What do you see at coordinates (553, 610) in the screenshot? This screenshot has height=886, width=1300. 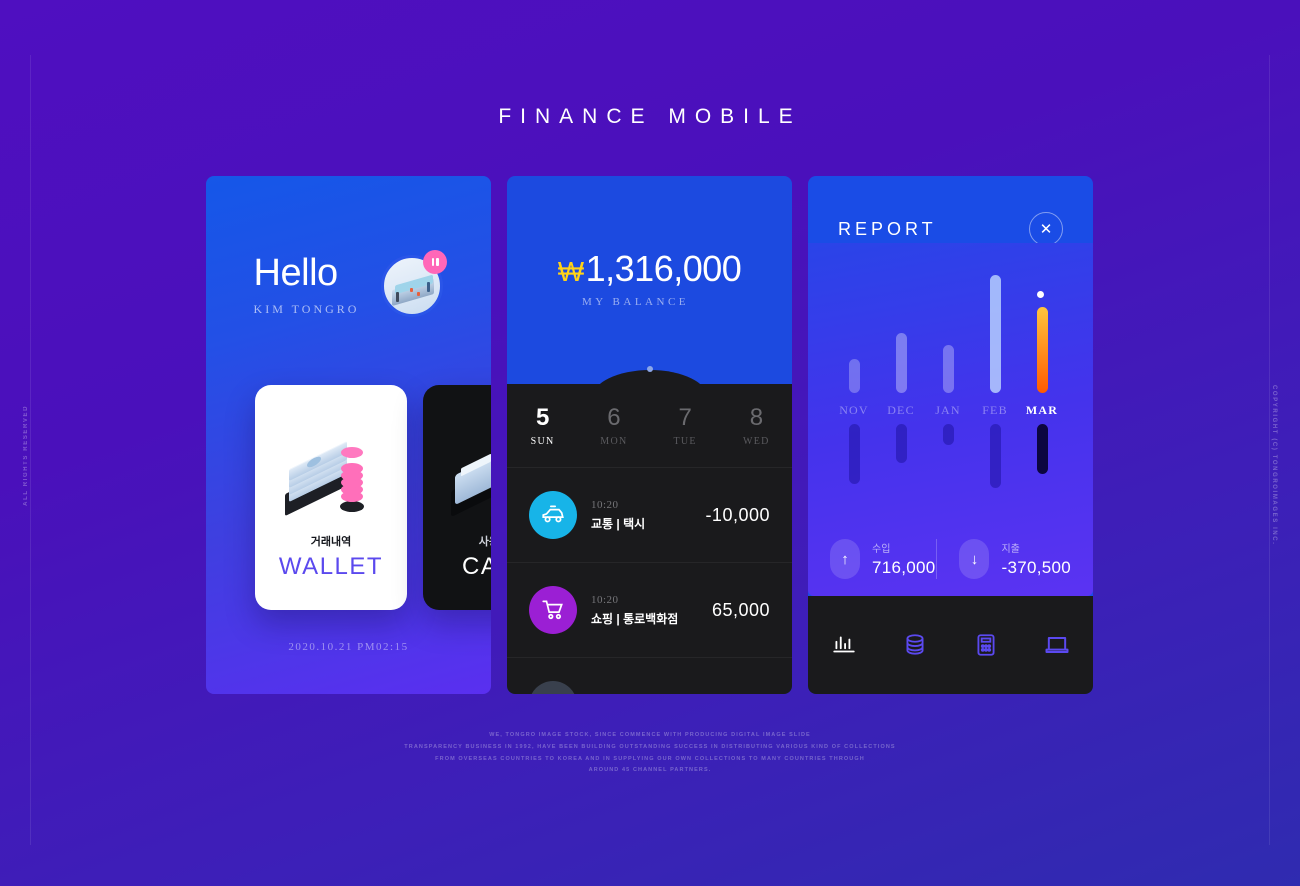 I see `cart-icon` at bounding box center [553, 610].